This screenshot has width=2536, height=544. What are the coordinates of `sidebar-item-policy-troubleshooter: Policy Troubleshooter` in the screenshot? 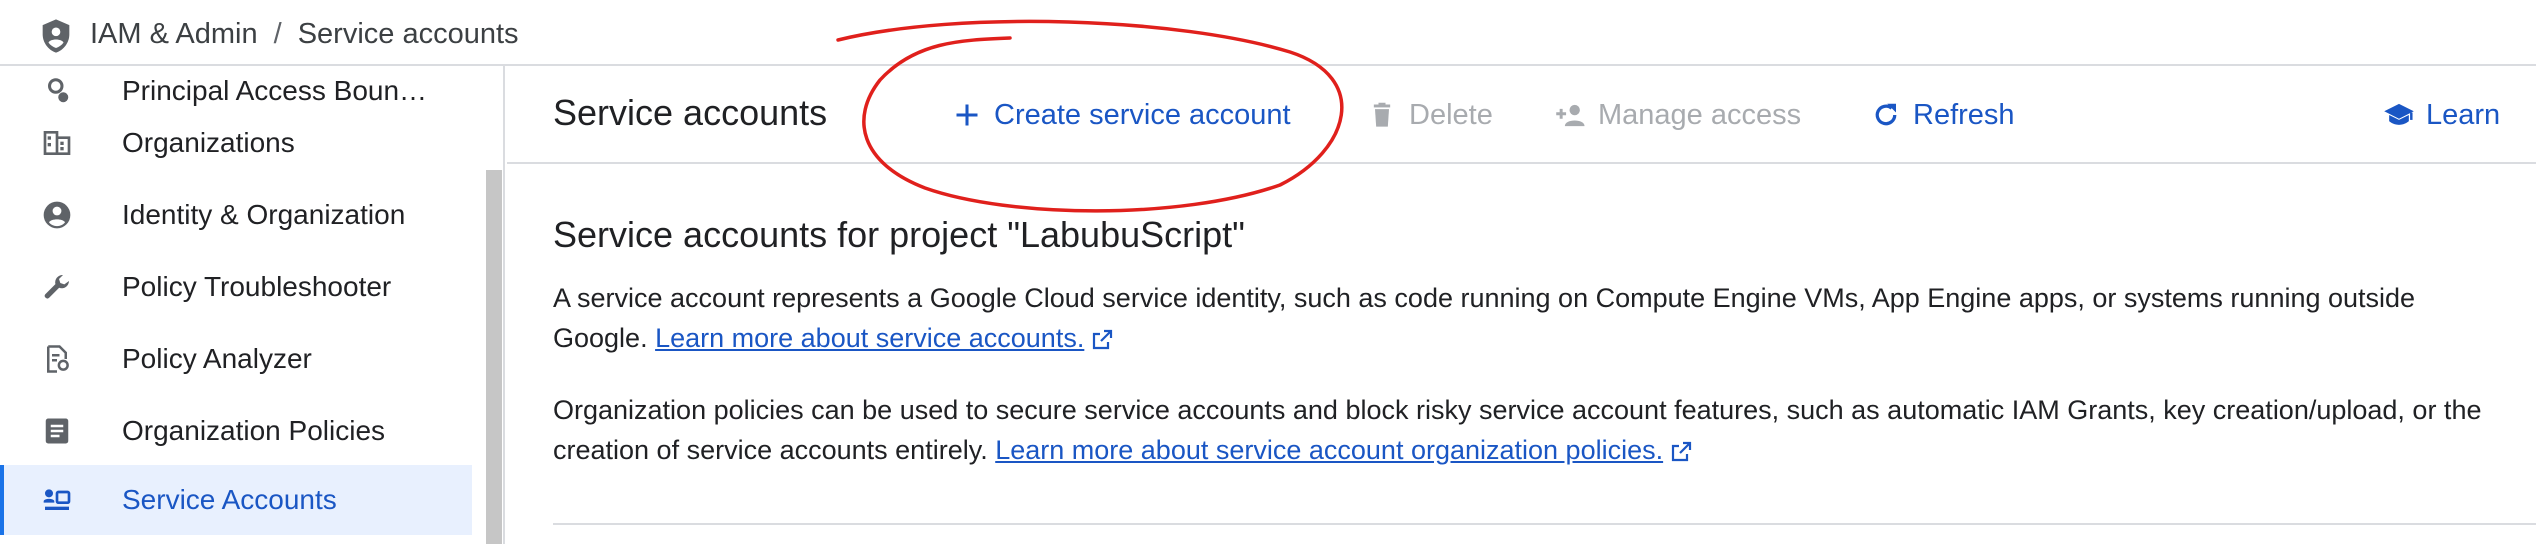 It's located at (236, 287).